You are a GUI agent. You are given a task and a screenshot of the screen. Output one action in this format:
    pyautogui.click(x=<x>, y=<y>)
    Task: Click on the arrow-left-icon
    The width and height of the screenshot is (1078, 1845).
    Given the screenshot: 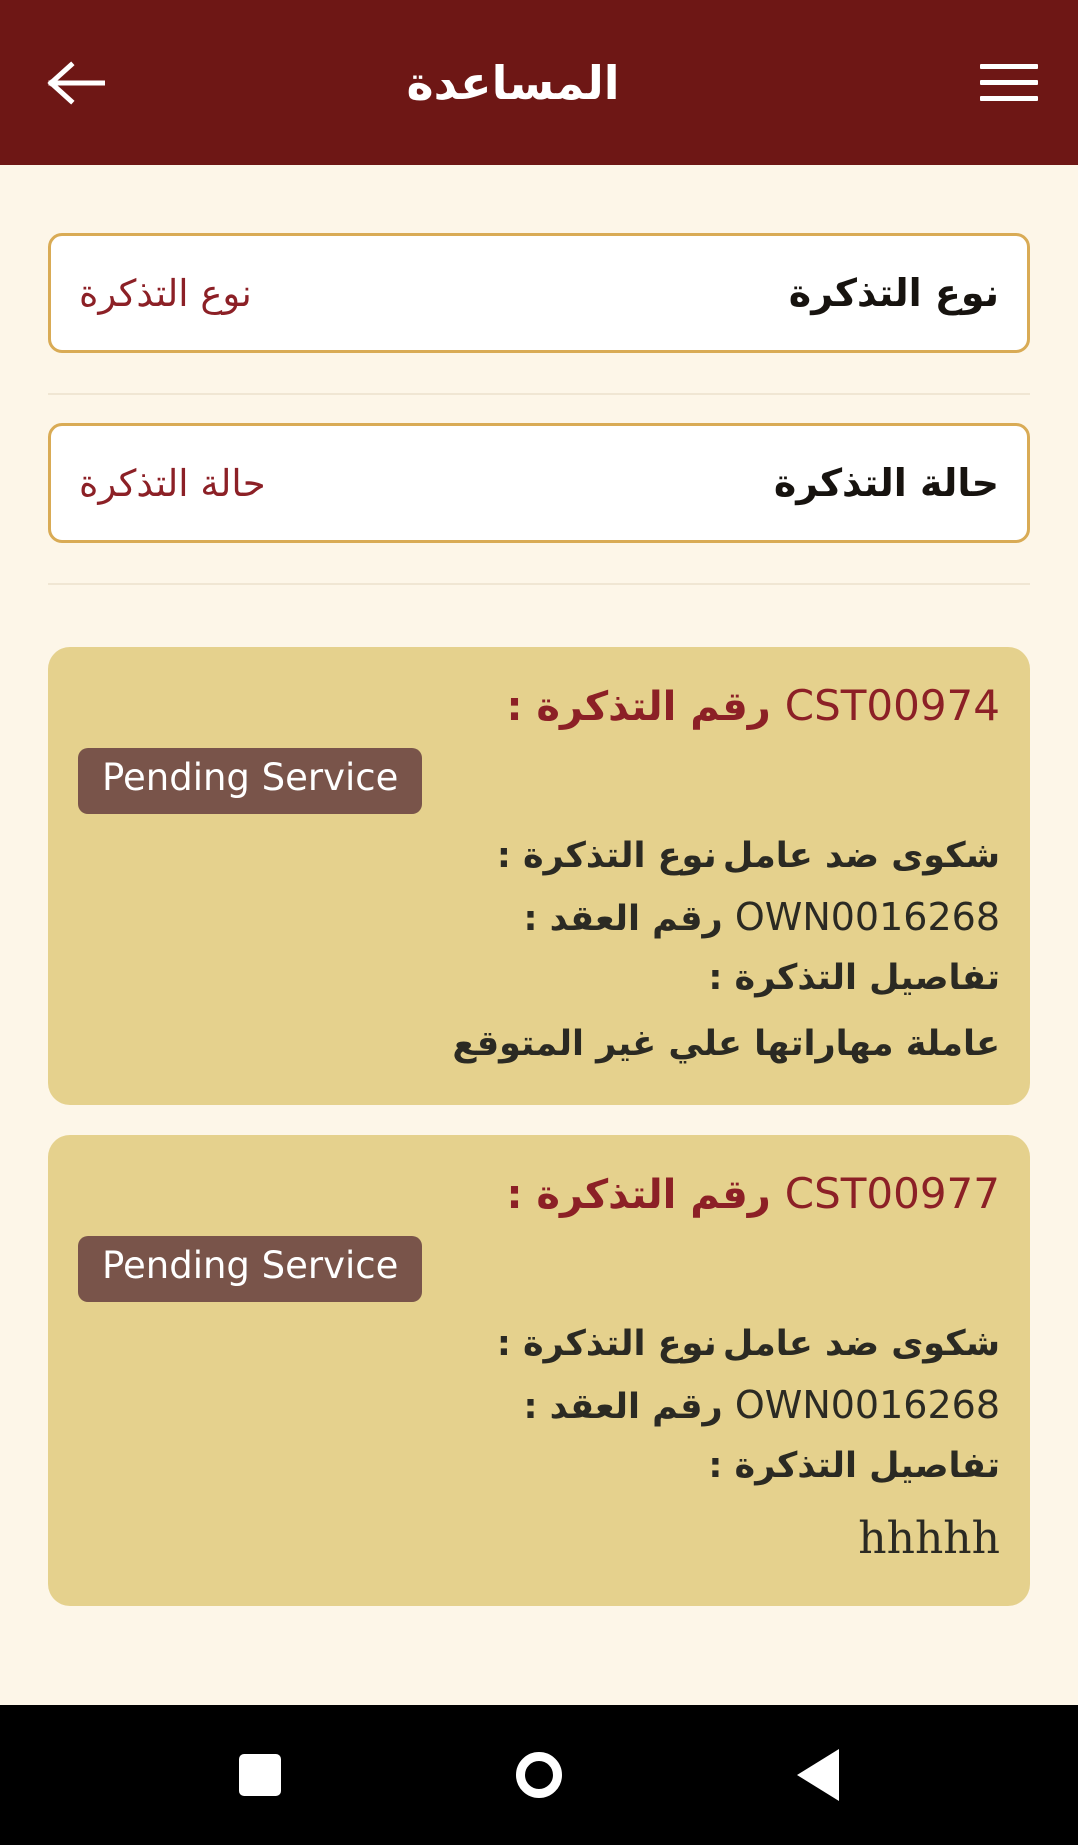 What is the action you would take?
    pyautogui.click(x=76, y=82)
    